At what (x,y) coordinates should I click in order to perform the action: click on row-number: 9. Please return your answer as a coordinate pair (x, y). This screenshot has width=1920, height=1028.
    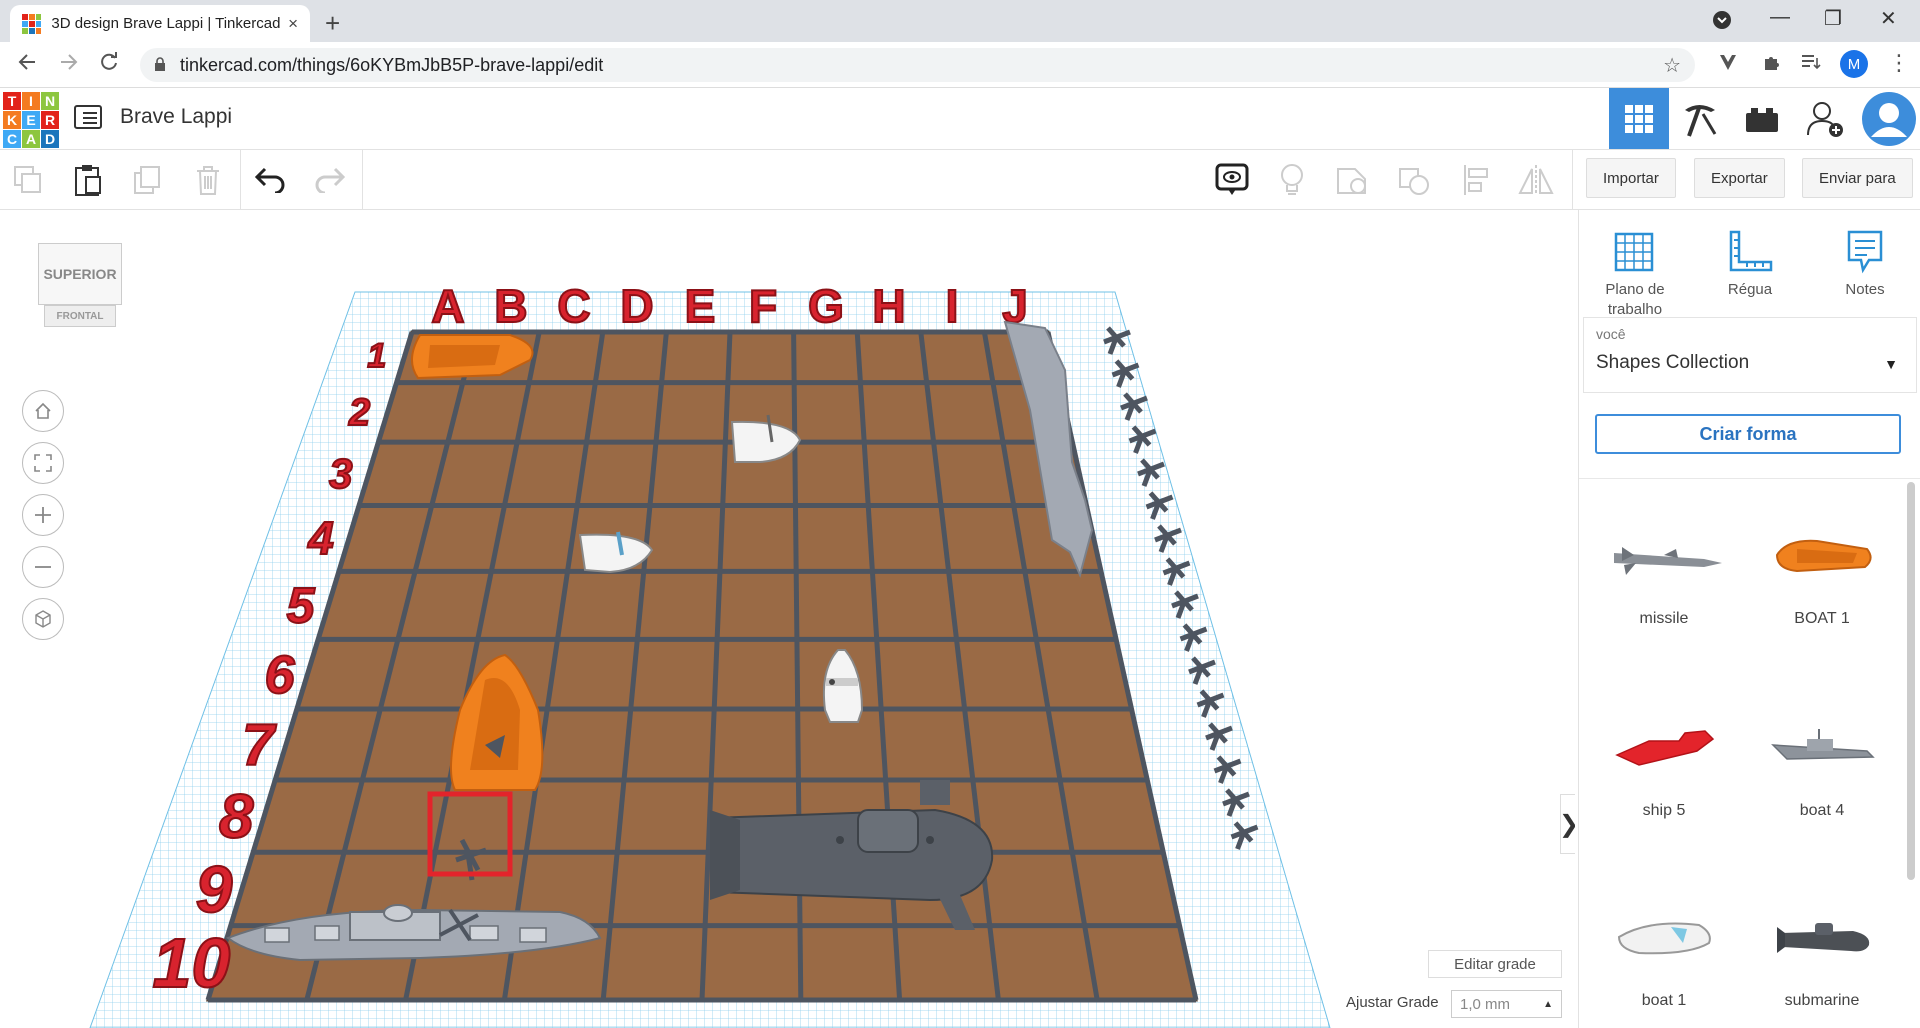
    Looking at the image, I should click on (214, 889).